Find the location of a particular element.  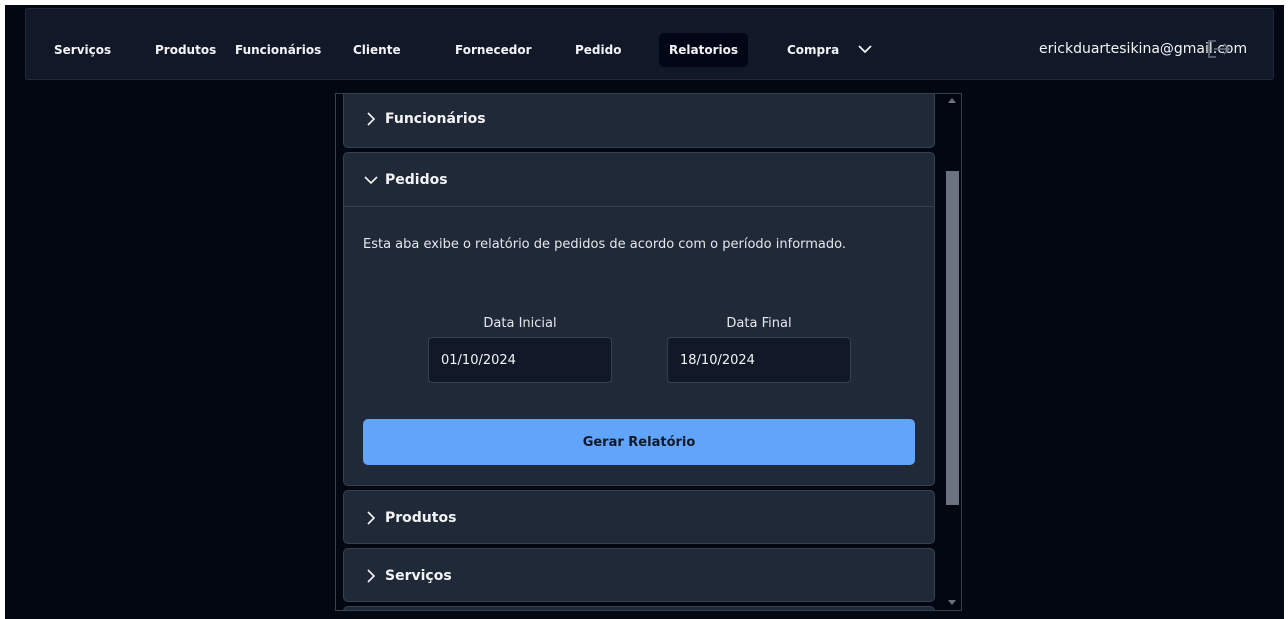

accordion-produtos: Produtos is located at coordinates (639, 517).